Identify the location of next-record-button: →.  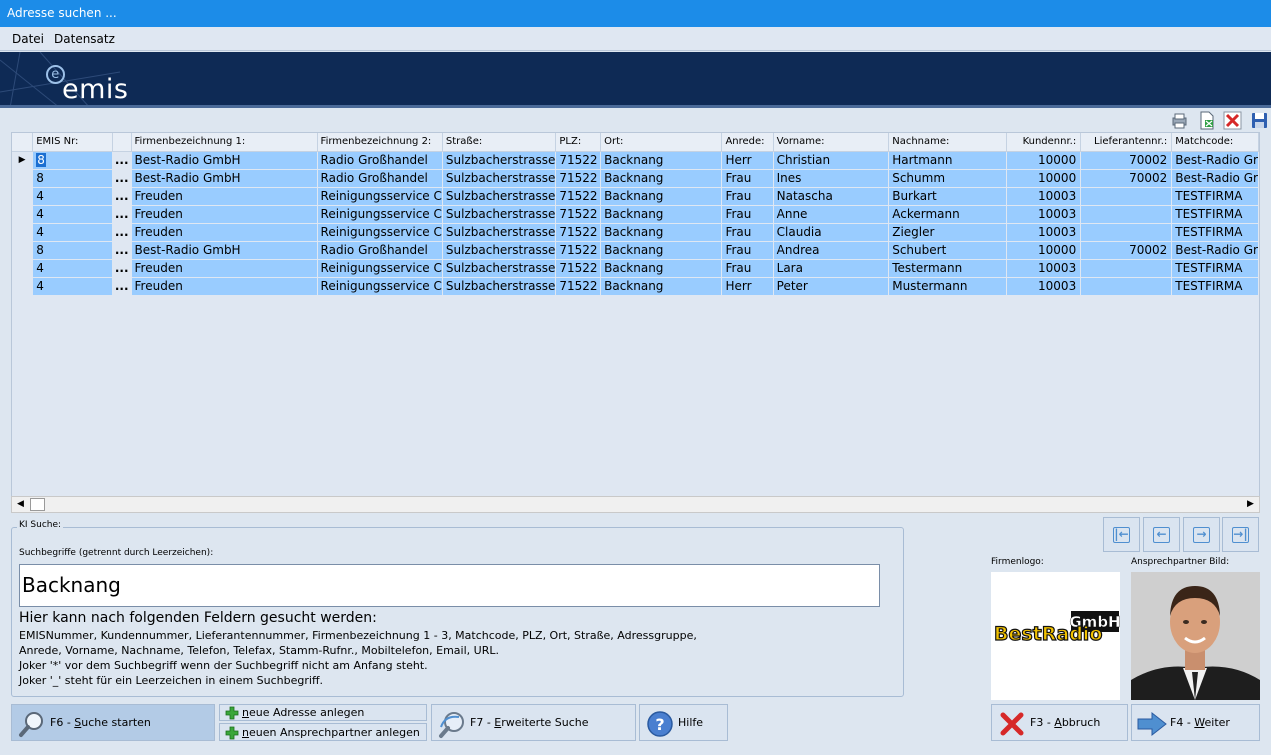
(1201, 534).